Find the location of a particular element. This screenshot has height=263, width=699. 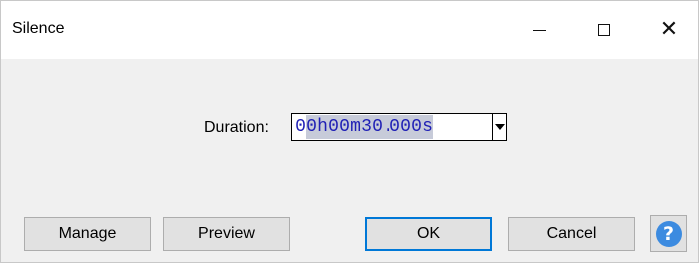

duration-minutes-tens: 0 is located at coordinates (333, 127).